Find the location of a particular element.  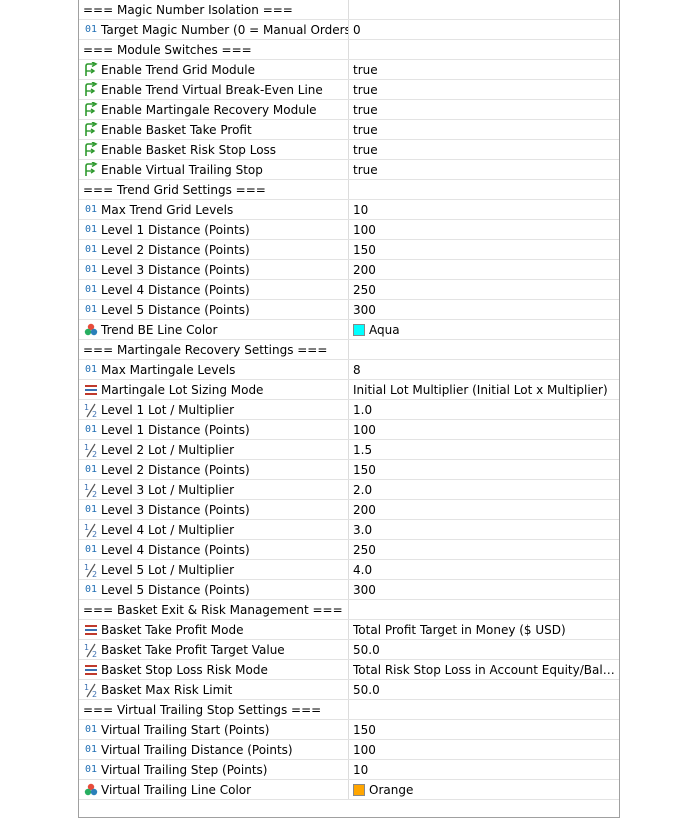

input-row: Enable Trend Virtual Break-Even Line true is located at coordinates (349, 90).